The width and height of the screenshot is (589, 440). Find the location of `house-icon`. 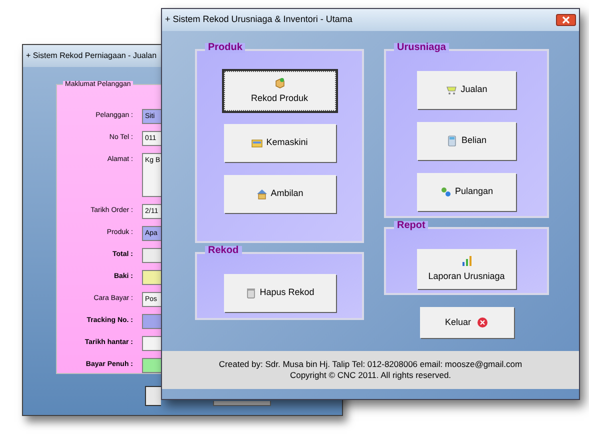

house-icon is located at coordinates (262, 194).